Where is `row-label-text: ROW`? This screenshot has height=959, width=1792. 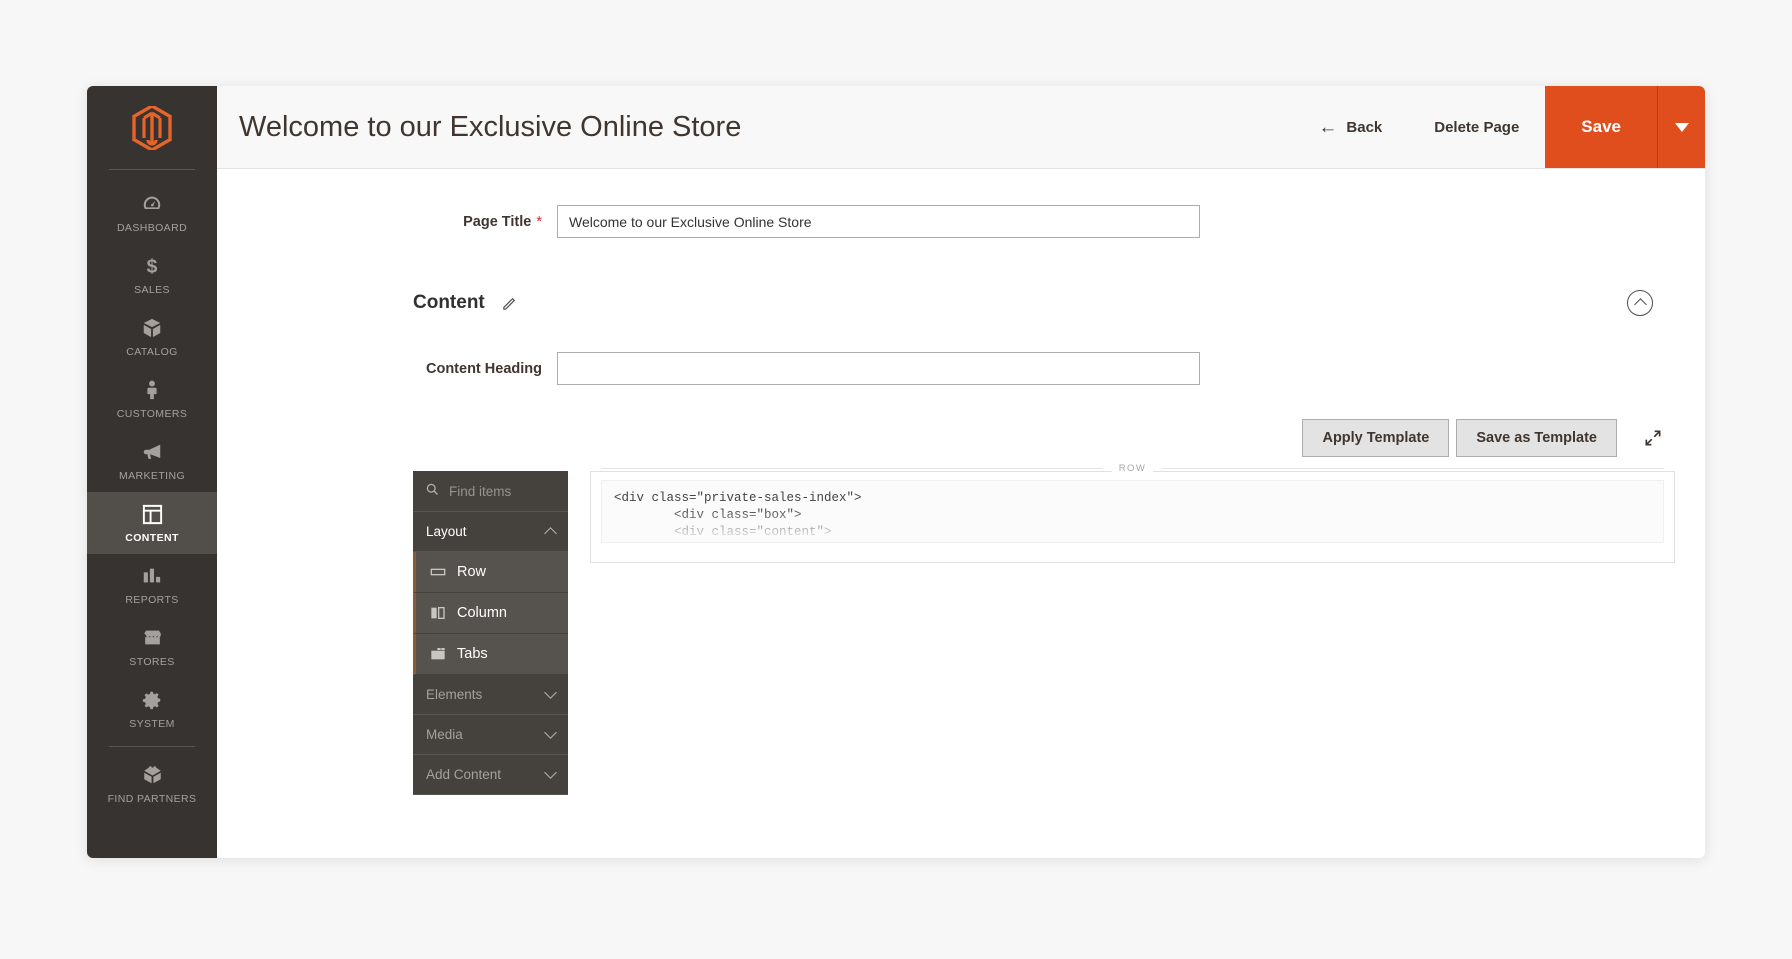 row-label-text: ROW is located at coordinates (1132, 468).